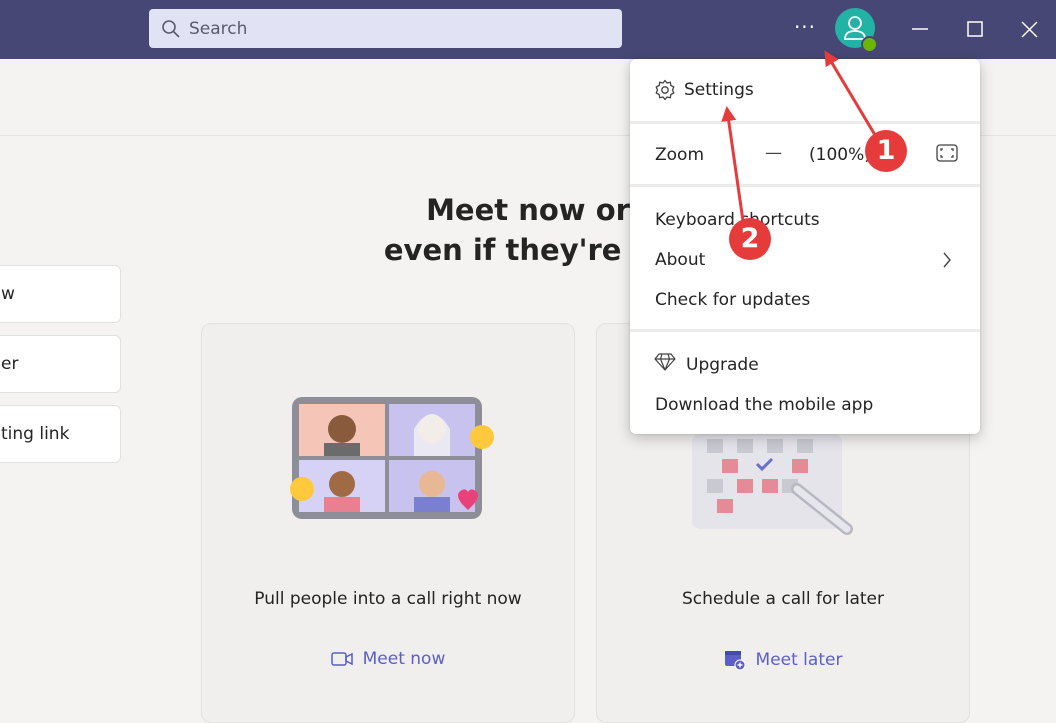  I want to click on annotation-badge-1: 1, so click(886, 151).